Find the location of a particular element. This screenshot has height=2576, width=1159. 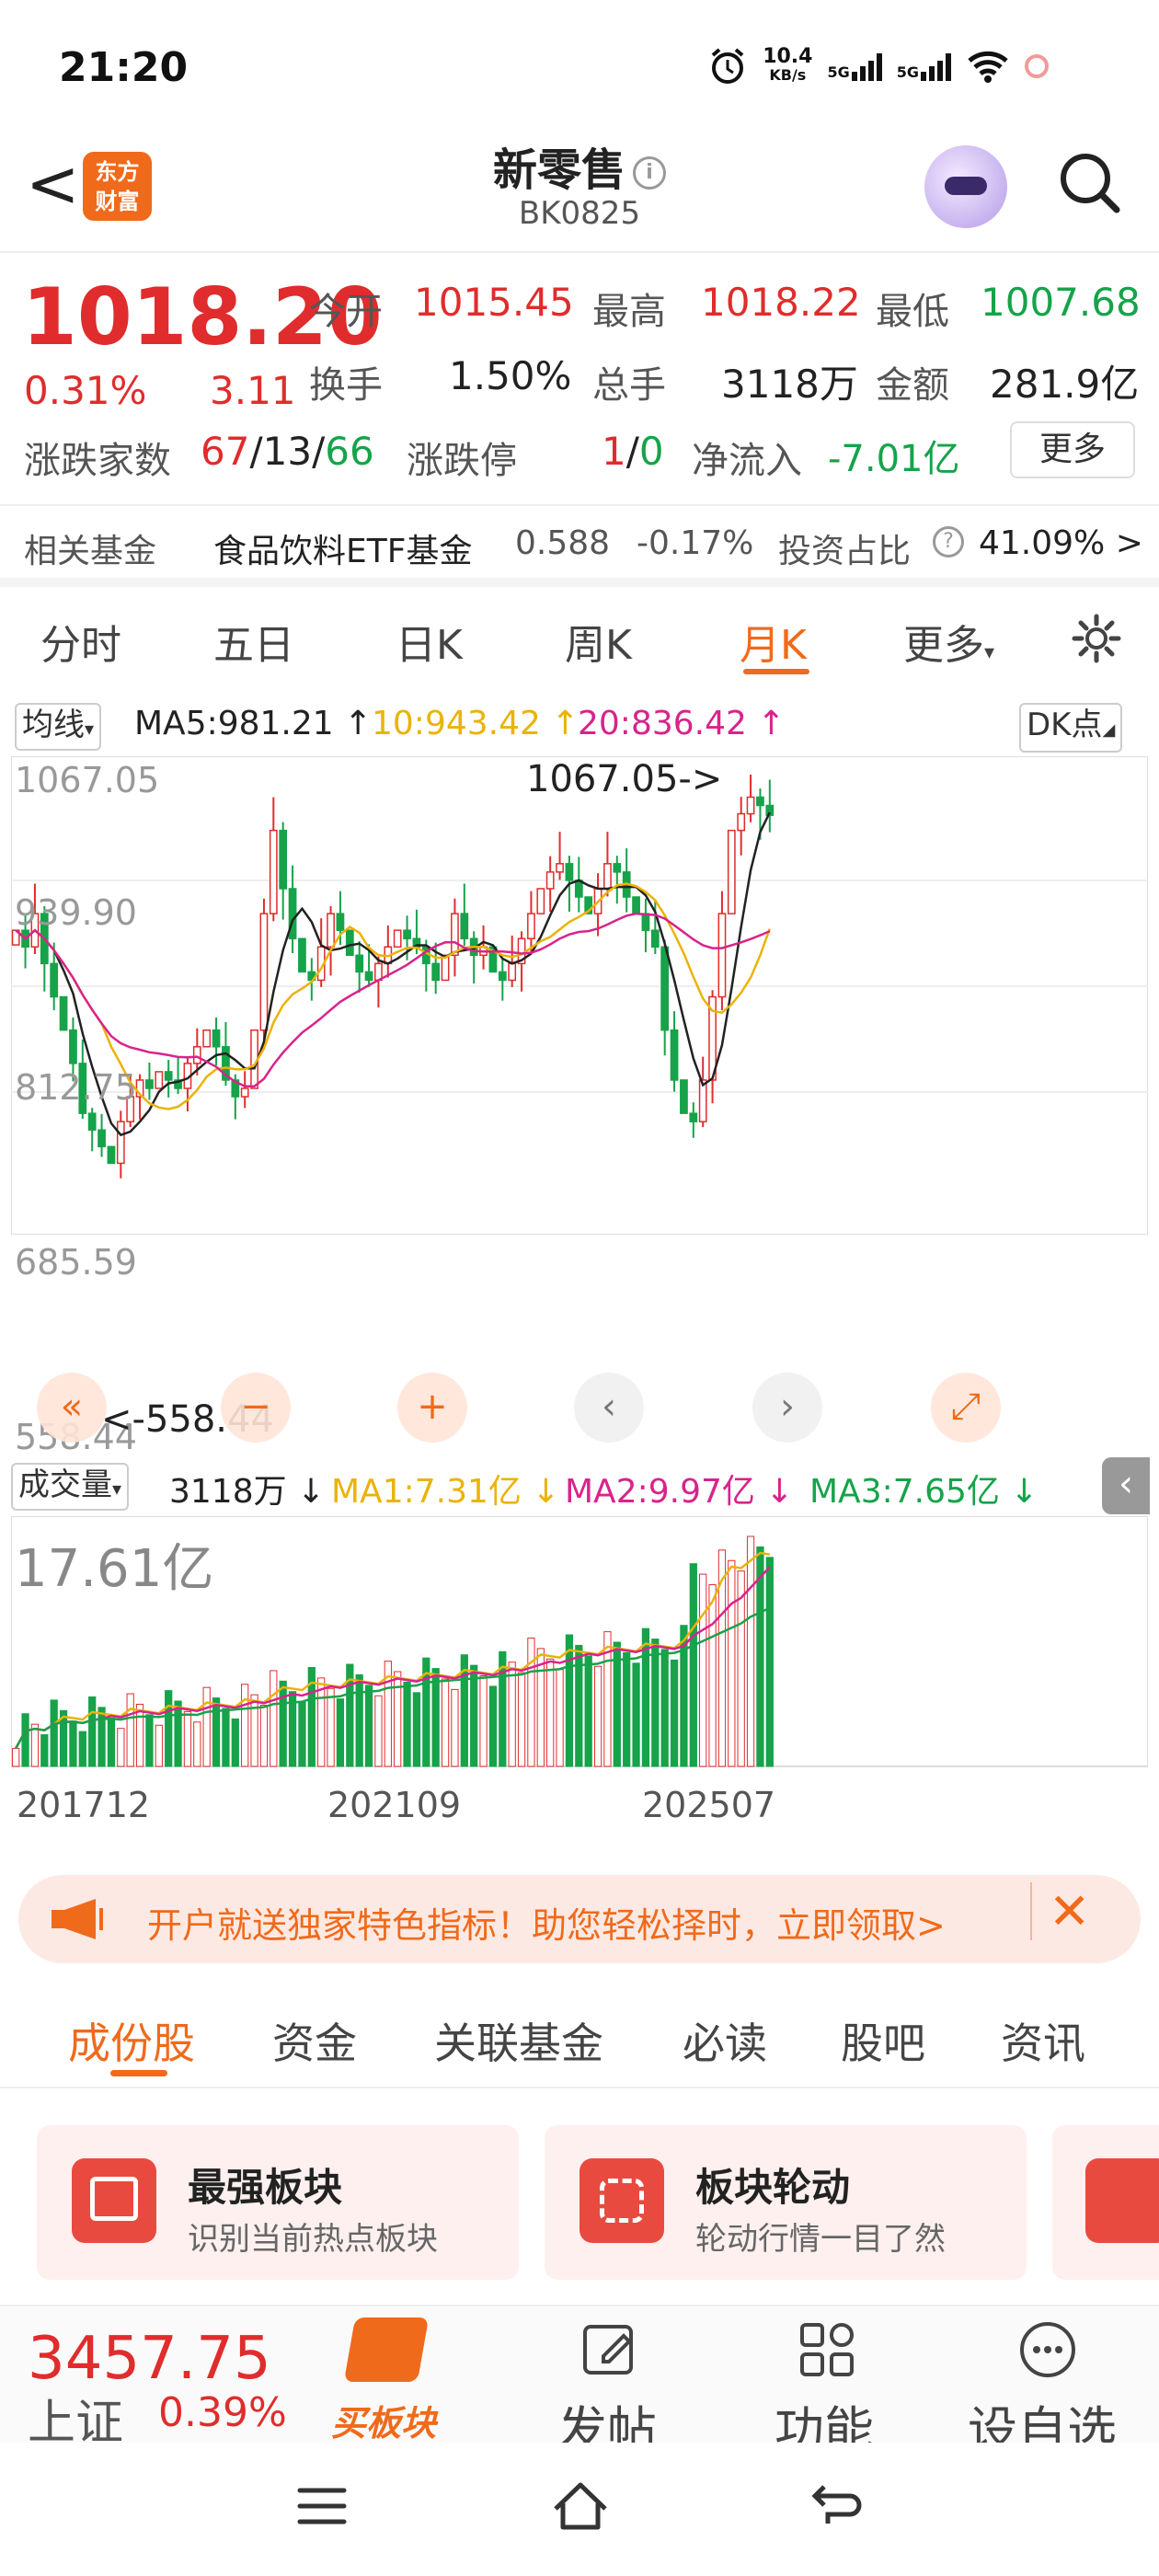

ma10-legend: 10:943.42 ↑ is located at coordinates (476, 723).